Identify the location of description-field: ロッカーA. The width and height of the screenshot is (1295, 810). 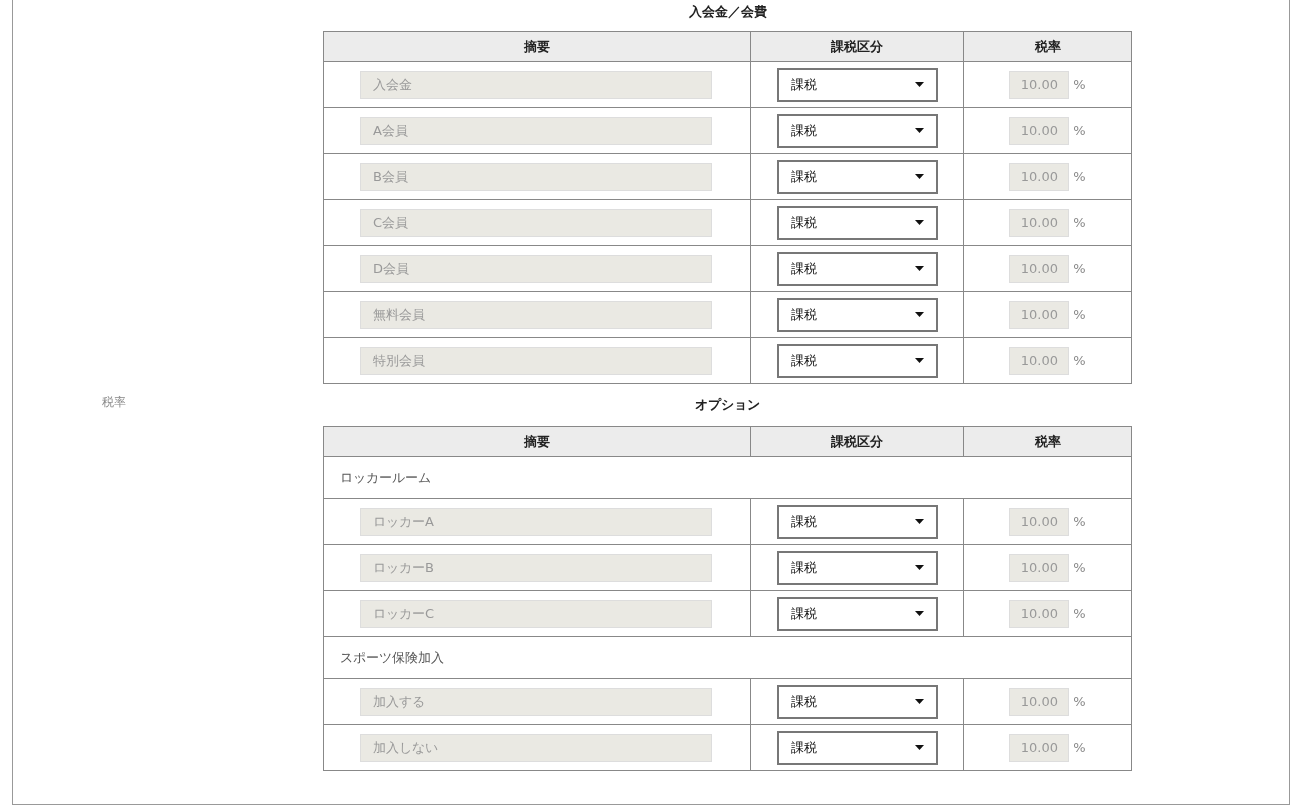
(536, 521).